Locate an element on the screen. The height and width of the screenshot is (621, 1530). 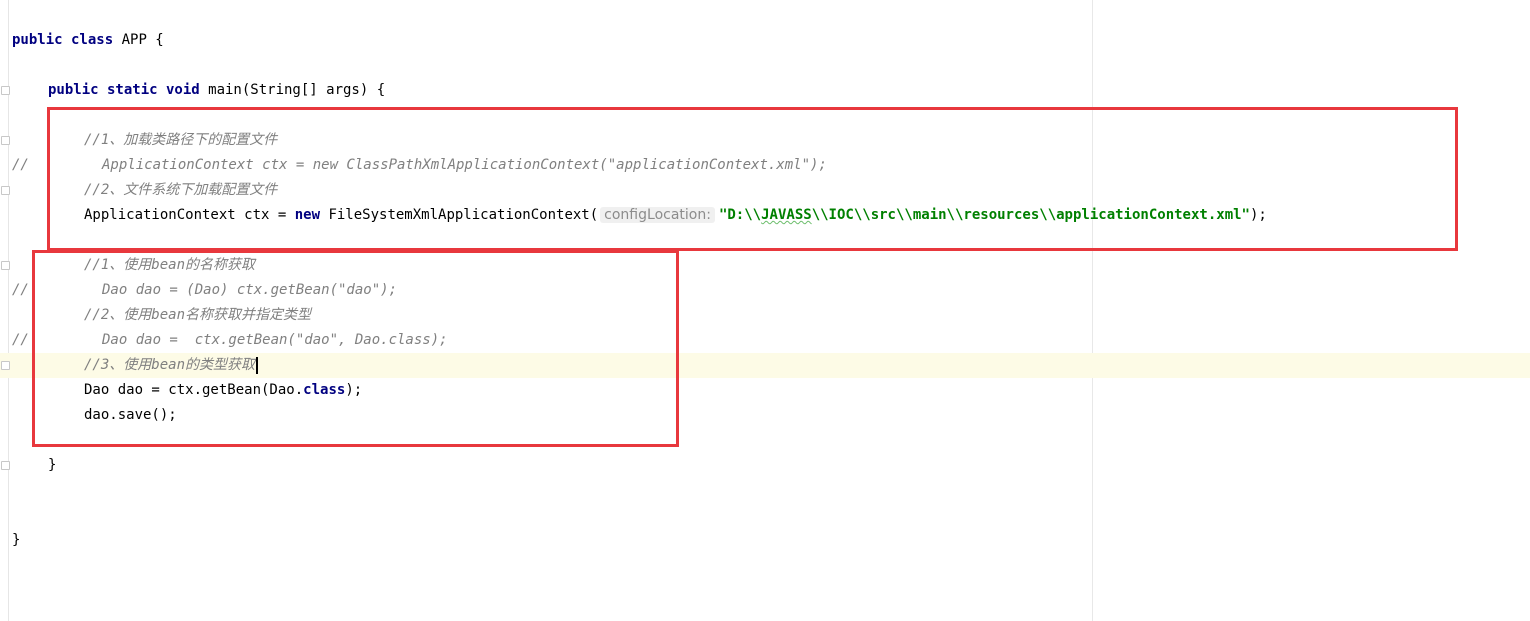
highlight-box-bean-retrieval is located at coordinates (355, 348).